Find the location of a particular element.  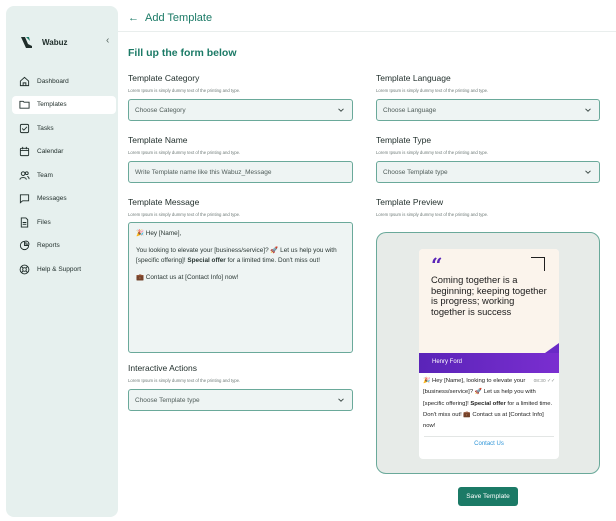

page-header: ← Add Template is located at coordinates (170, 18).